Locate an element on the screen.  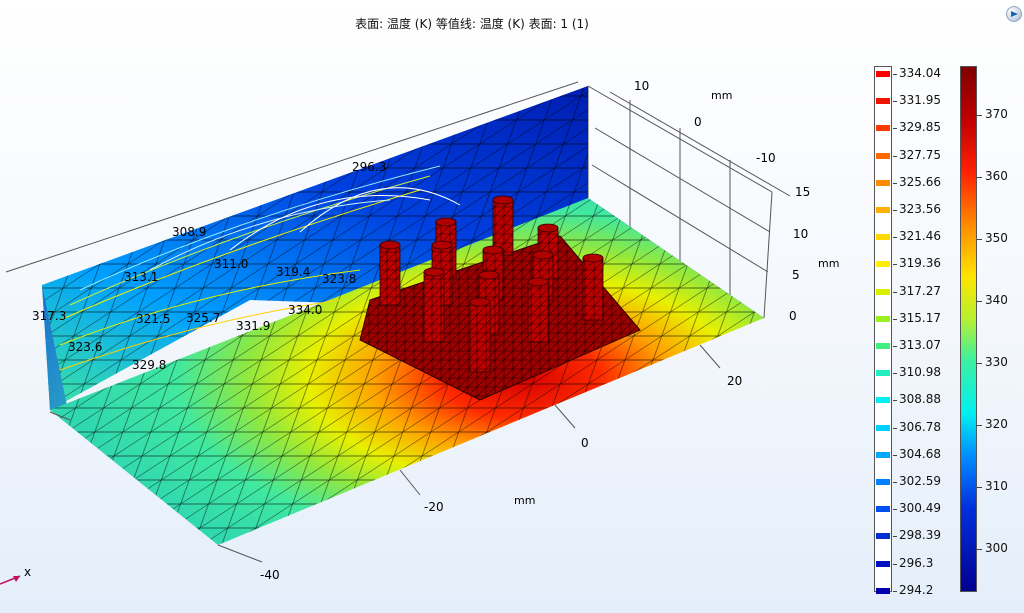
contour-label: 325.7 is located at coordinates (203, 318).